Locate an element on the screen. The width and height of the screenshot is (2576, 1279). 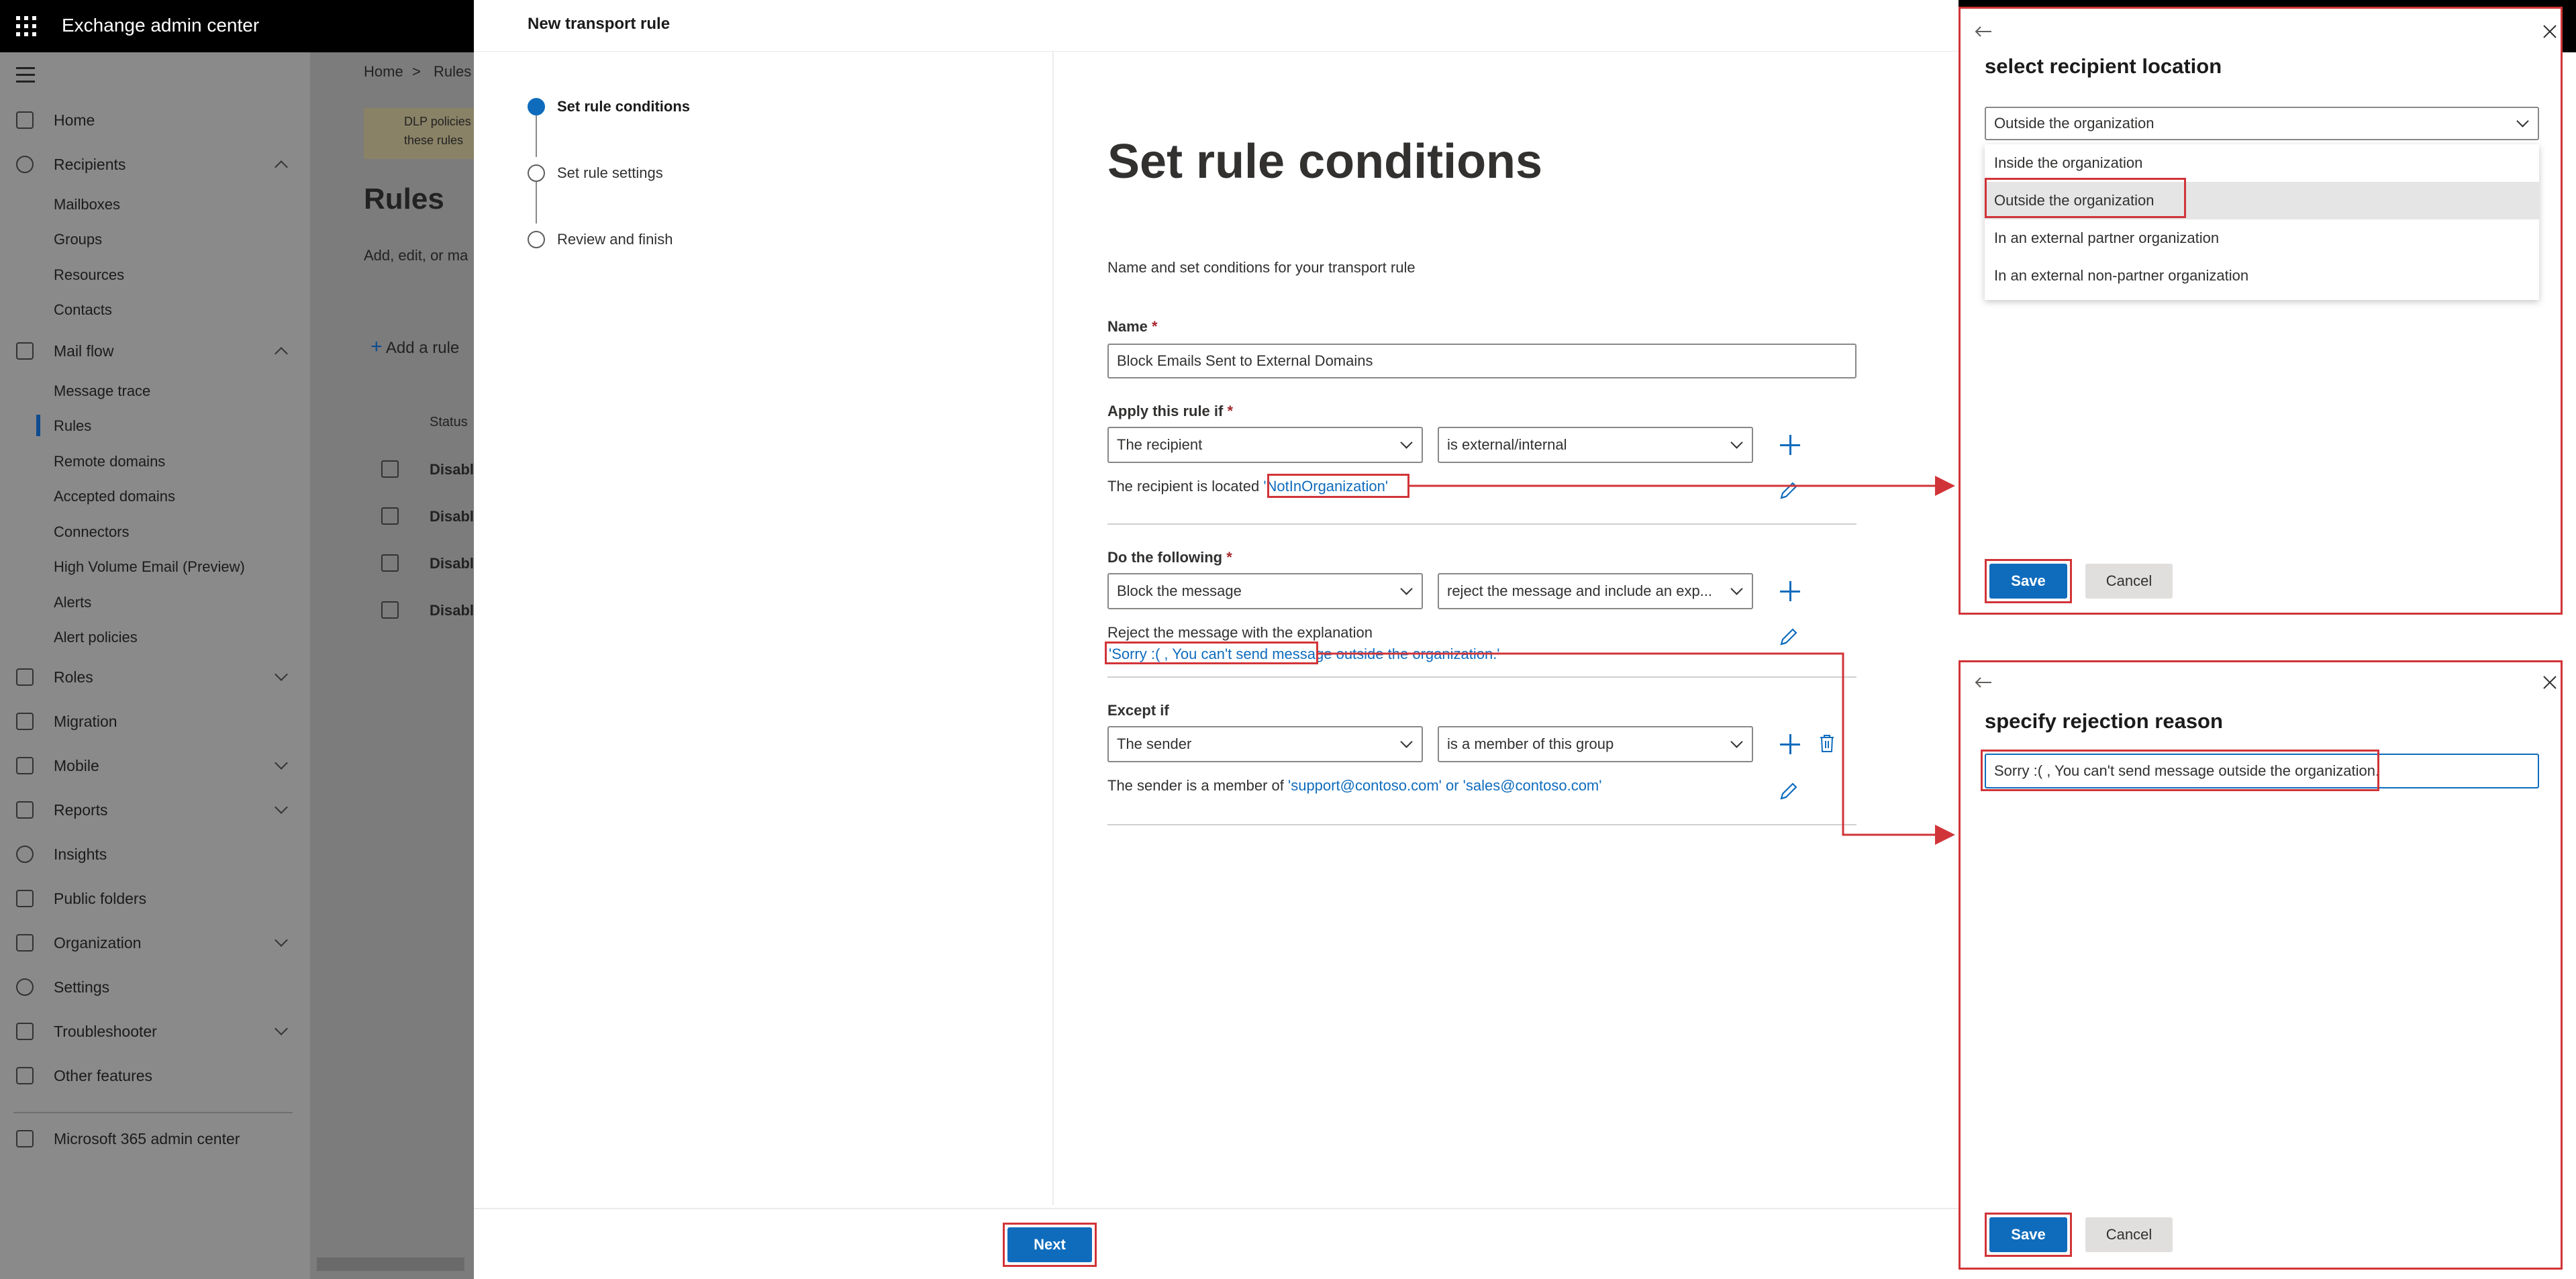
nav-roles: Roles is located at coordinates (155, 677).